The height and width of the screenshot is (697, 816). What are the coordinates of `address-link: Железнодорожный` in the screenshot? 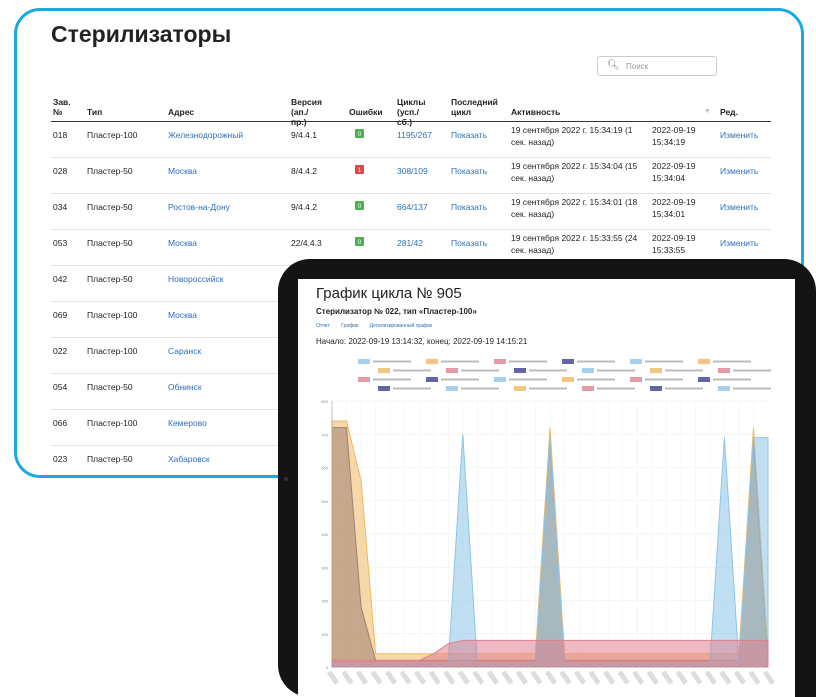 It's located at (205, 135).